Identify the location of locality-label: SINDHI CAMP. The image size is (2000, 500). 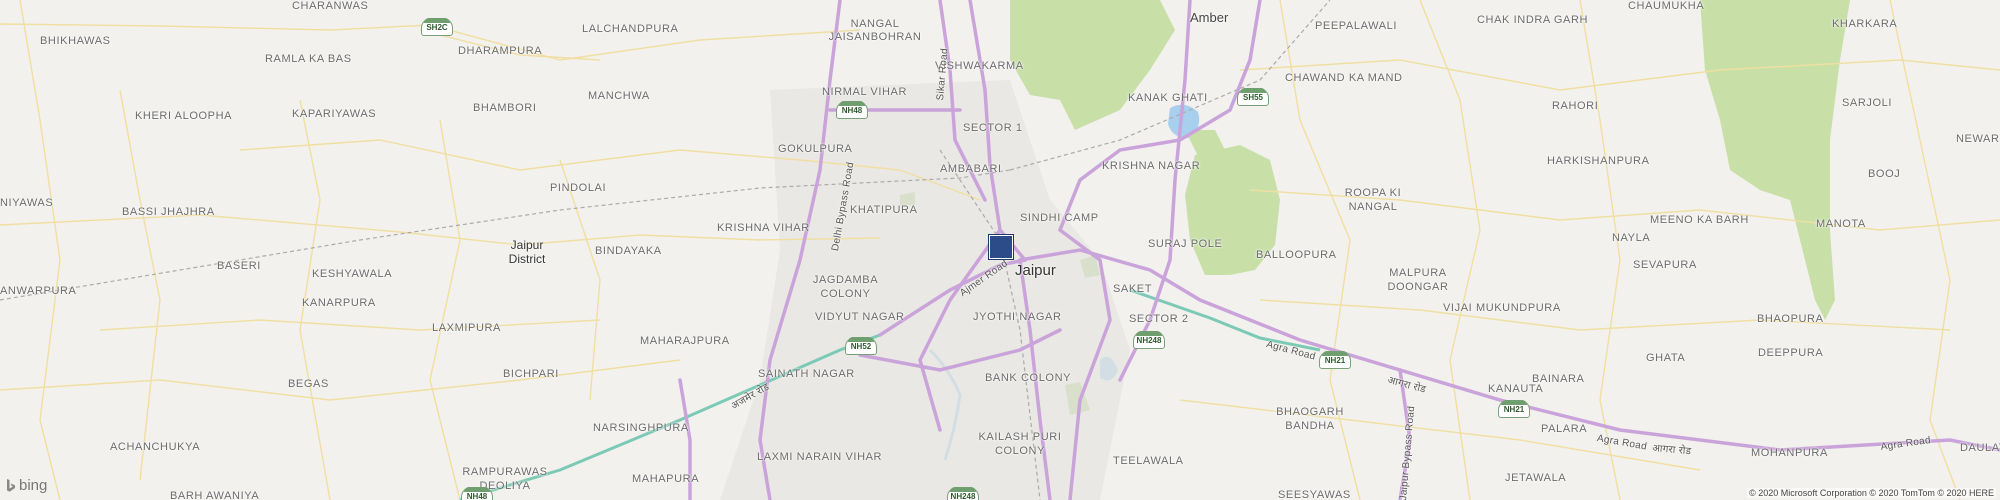
(1059, 218).